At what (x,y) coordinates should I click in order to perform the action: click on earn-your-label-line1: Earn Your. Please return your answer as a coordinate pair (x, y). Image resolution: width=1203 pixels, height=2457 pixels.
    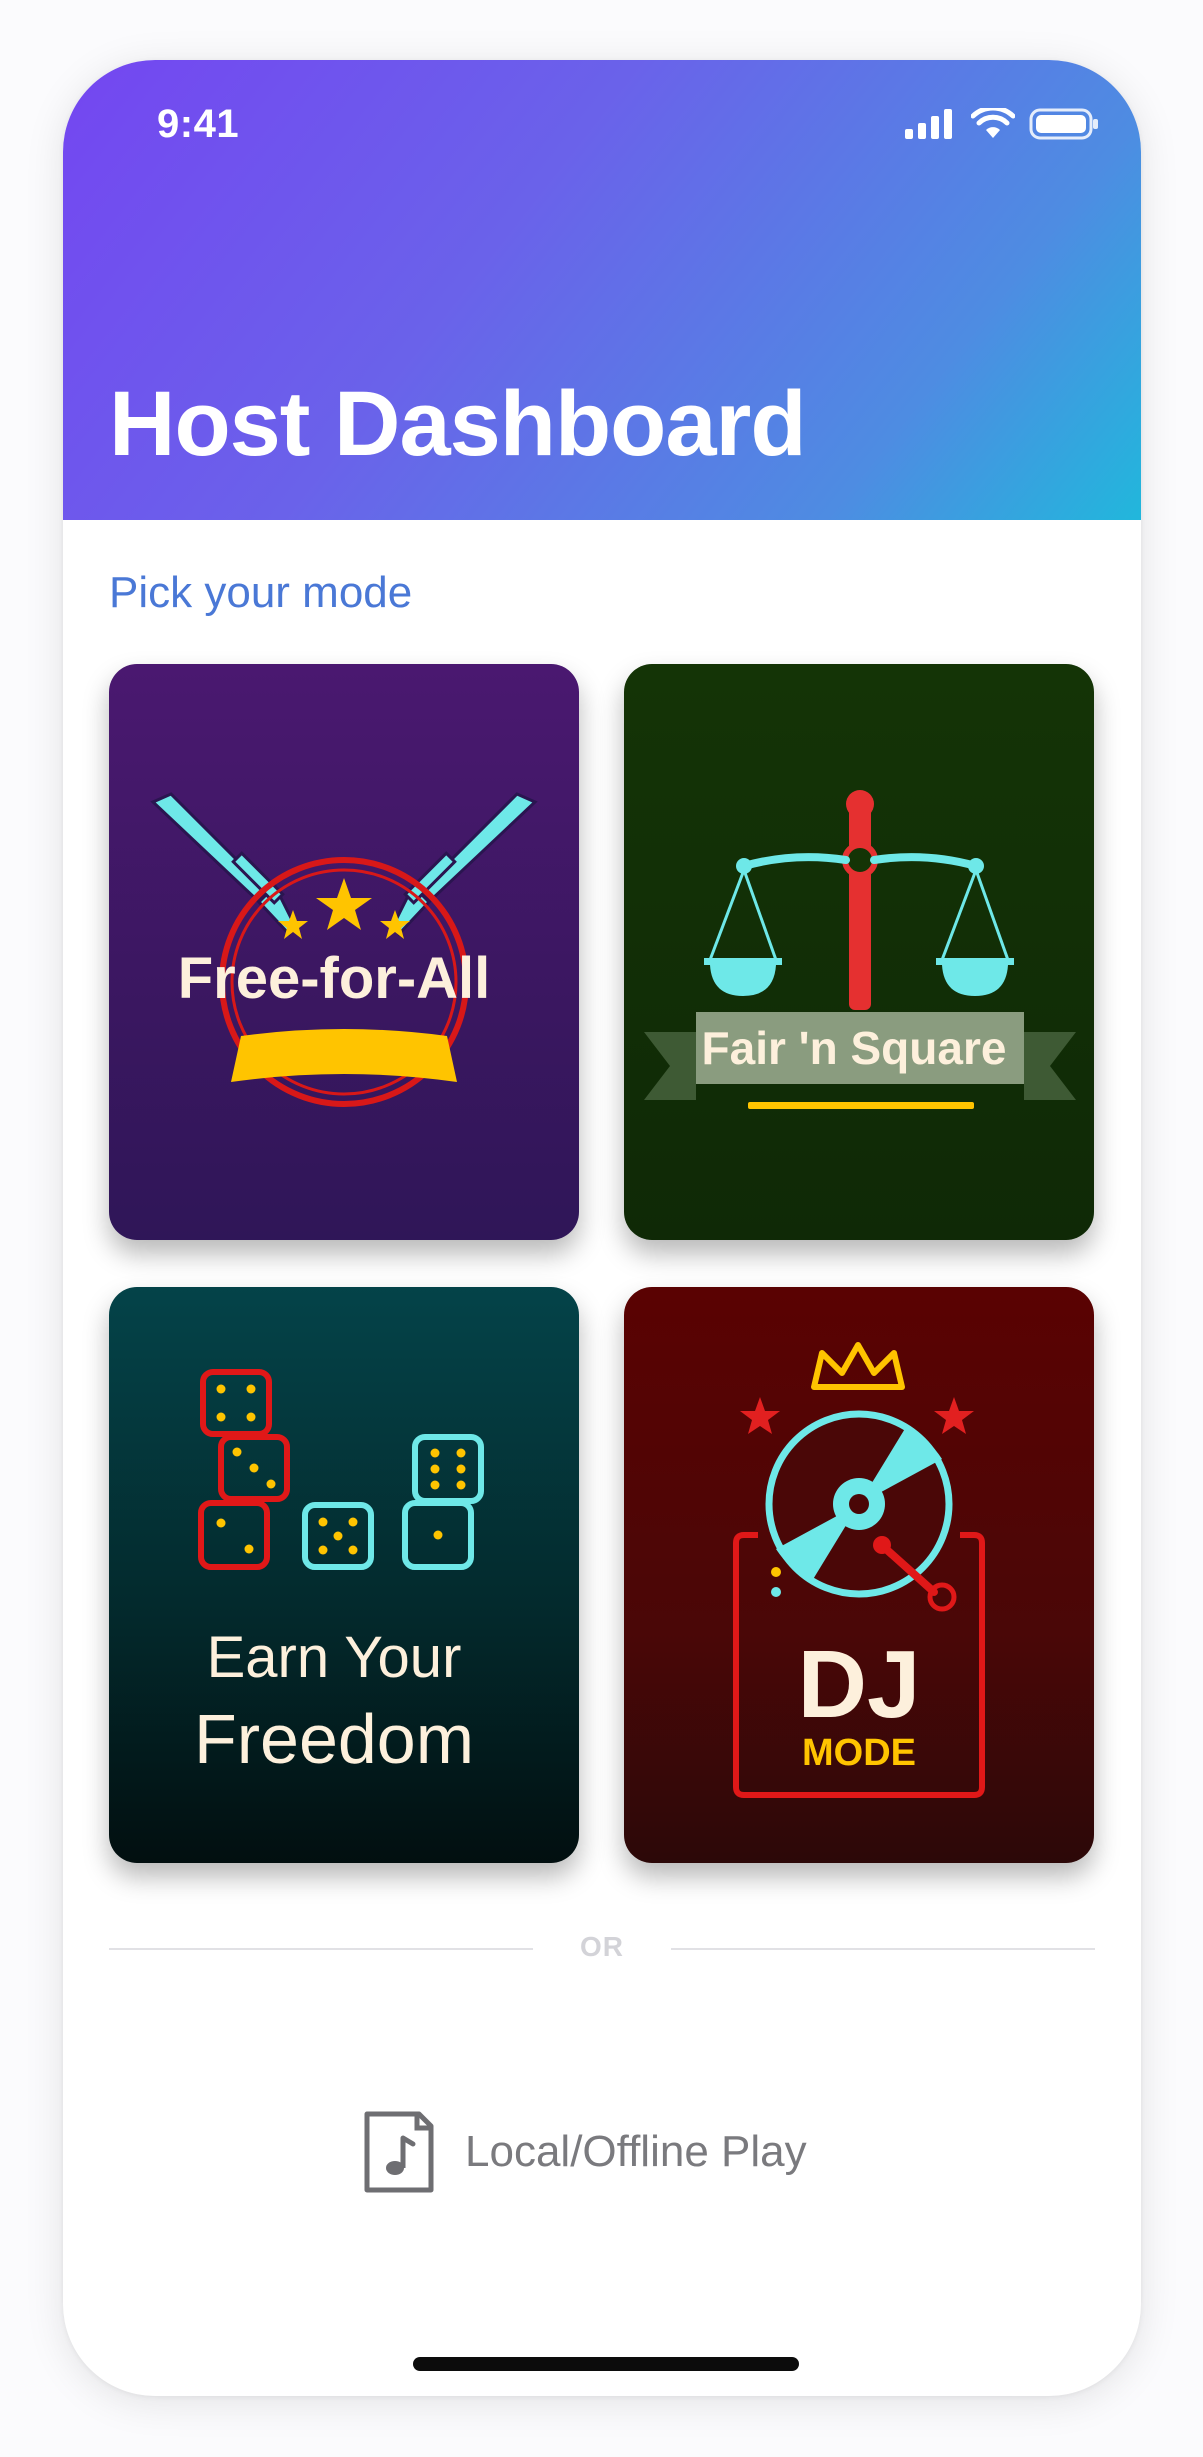
    Looking at the image, I should click on (334, 1657).